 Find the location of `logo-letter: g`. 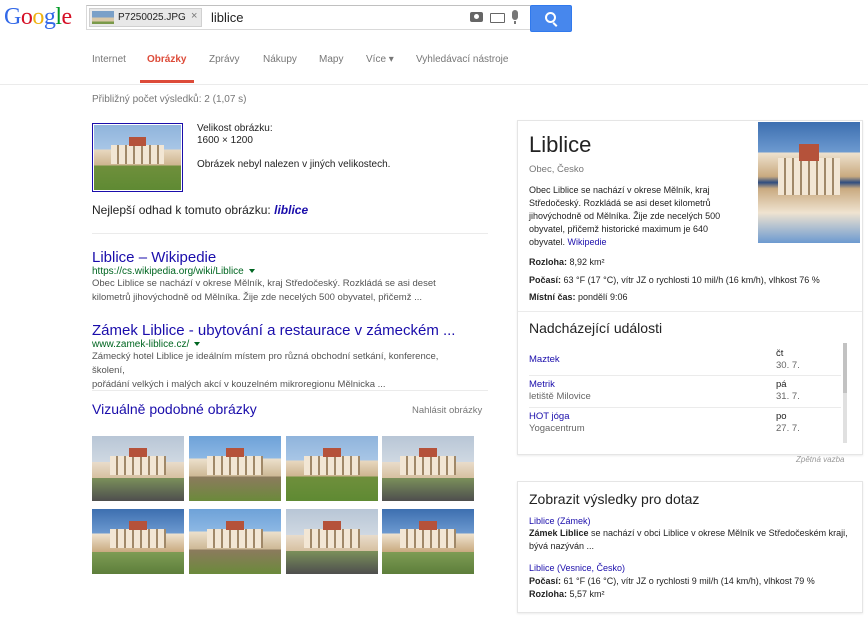

logo-letter: g is located at coordinates (49, 17).